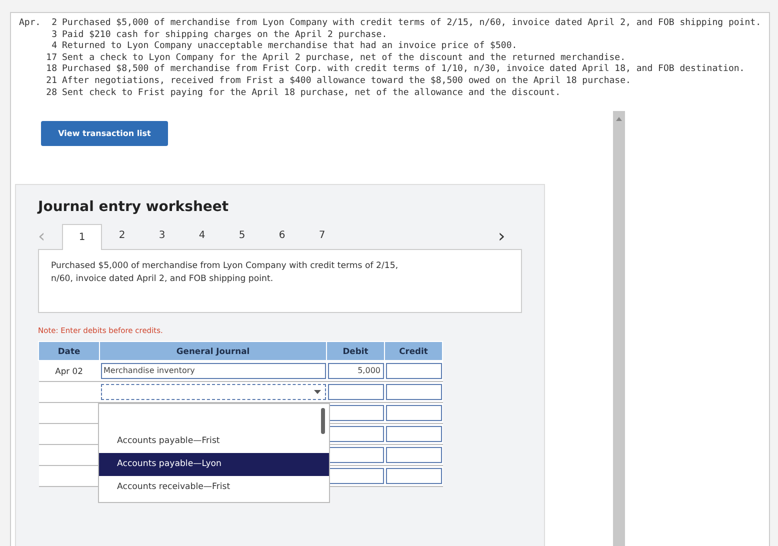  Describe the element at coordinates (214, 488) in the screenshot. I see `dropdown-option: Accounts receivable—Frist` at that location.